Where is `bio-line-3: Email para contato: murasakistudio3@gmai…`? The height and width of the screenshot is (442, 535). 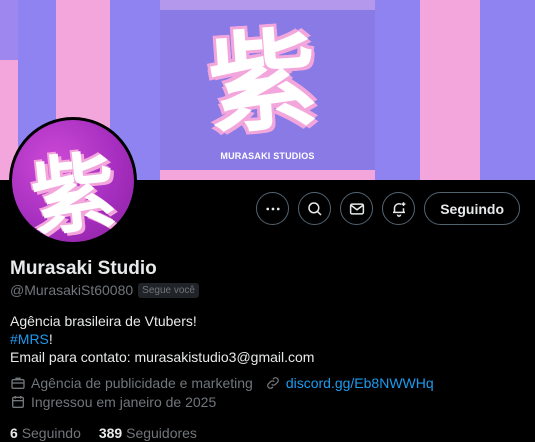 bio-line-3: Email para contato: murasakistudio3@gmai… is located at coordinates (162, 357).